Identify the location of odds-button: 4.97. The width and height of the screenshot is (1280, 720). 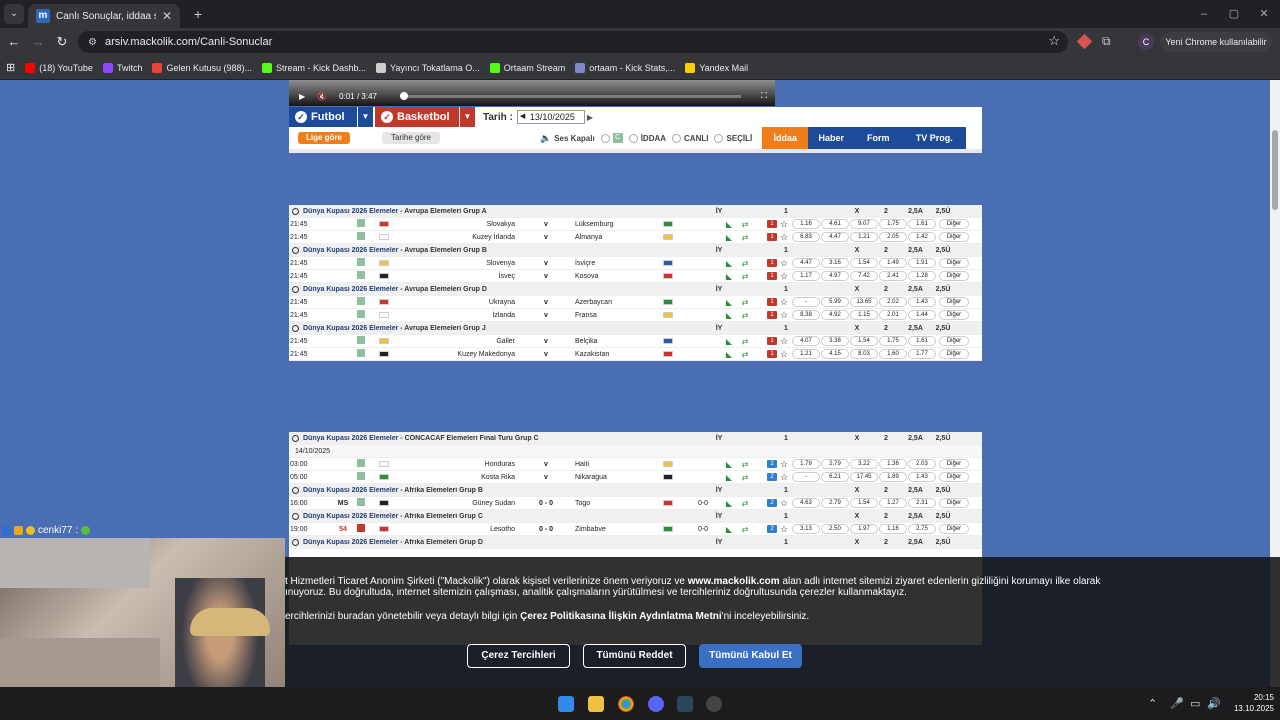
(835, 276).